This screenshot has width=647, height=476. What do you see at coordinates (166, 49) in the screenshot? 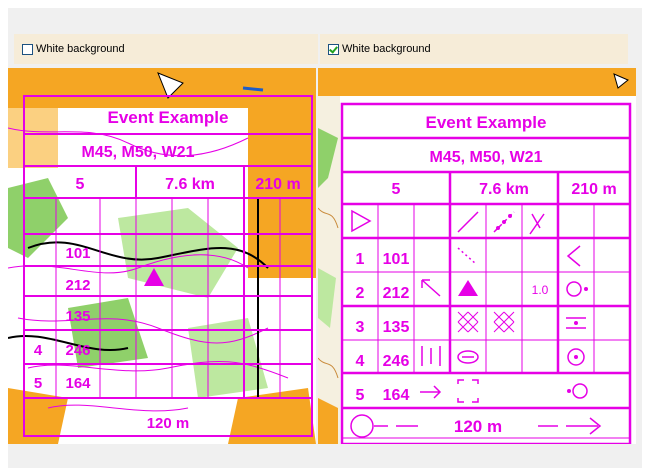
I see `left-white-background-option: White background` at bounding box center [166, 49].